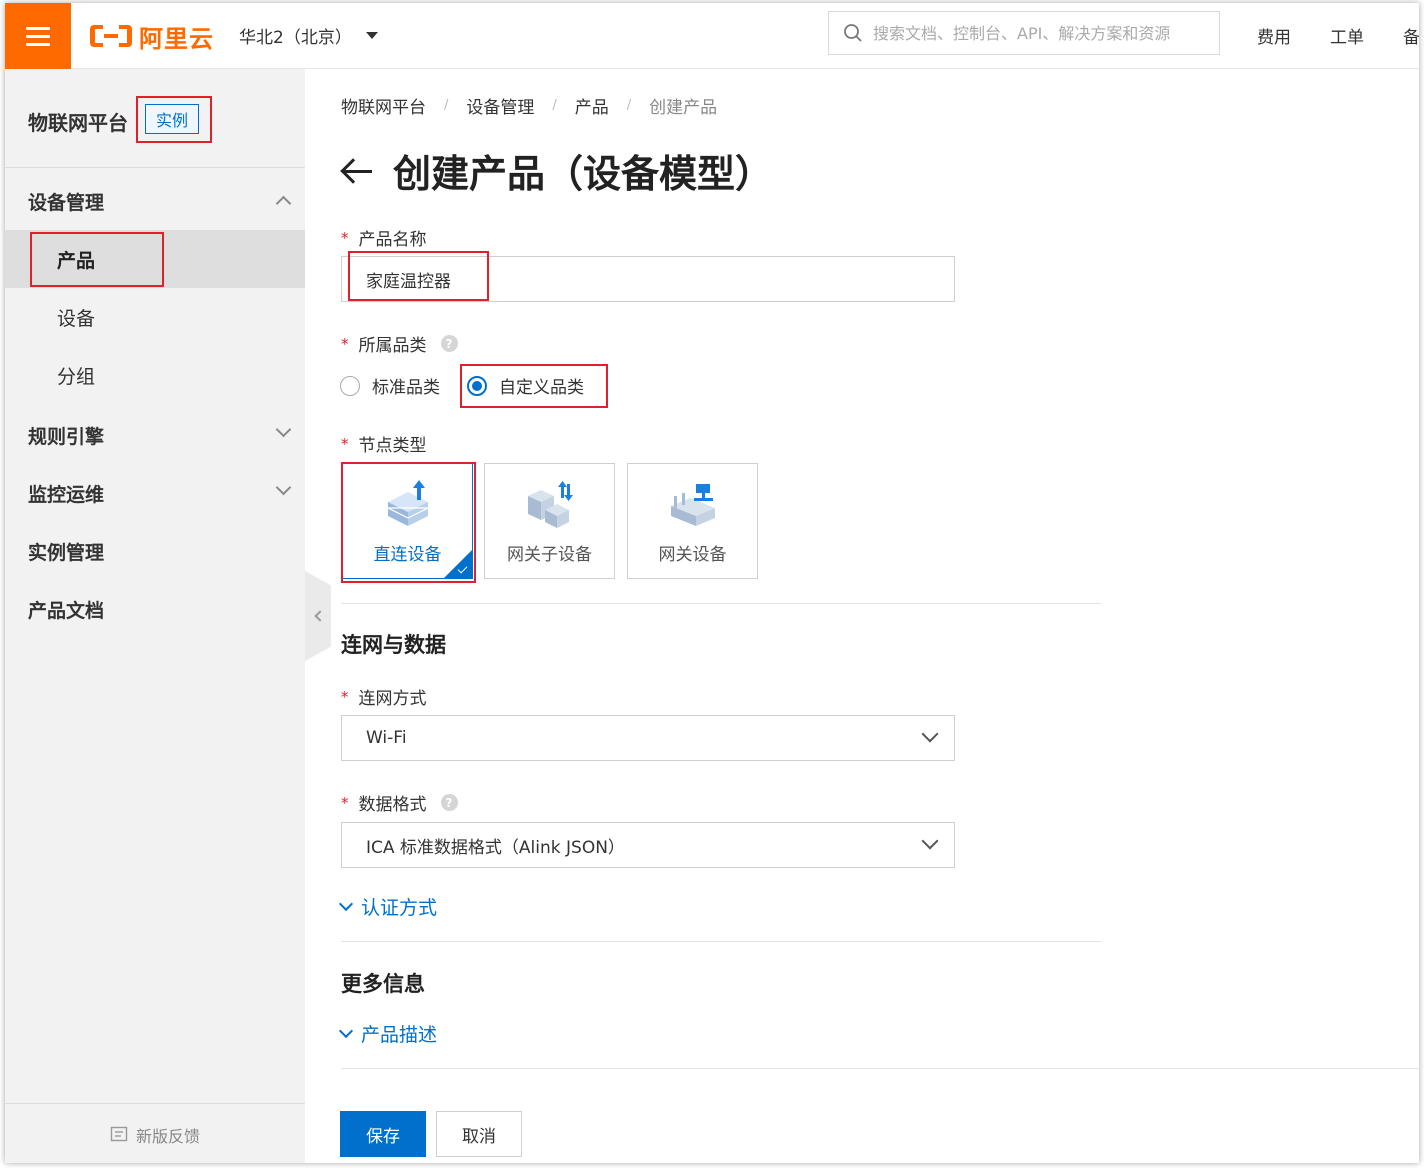  I want to click on aliyun-logo-icon, so click(111, 36).